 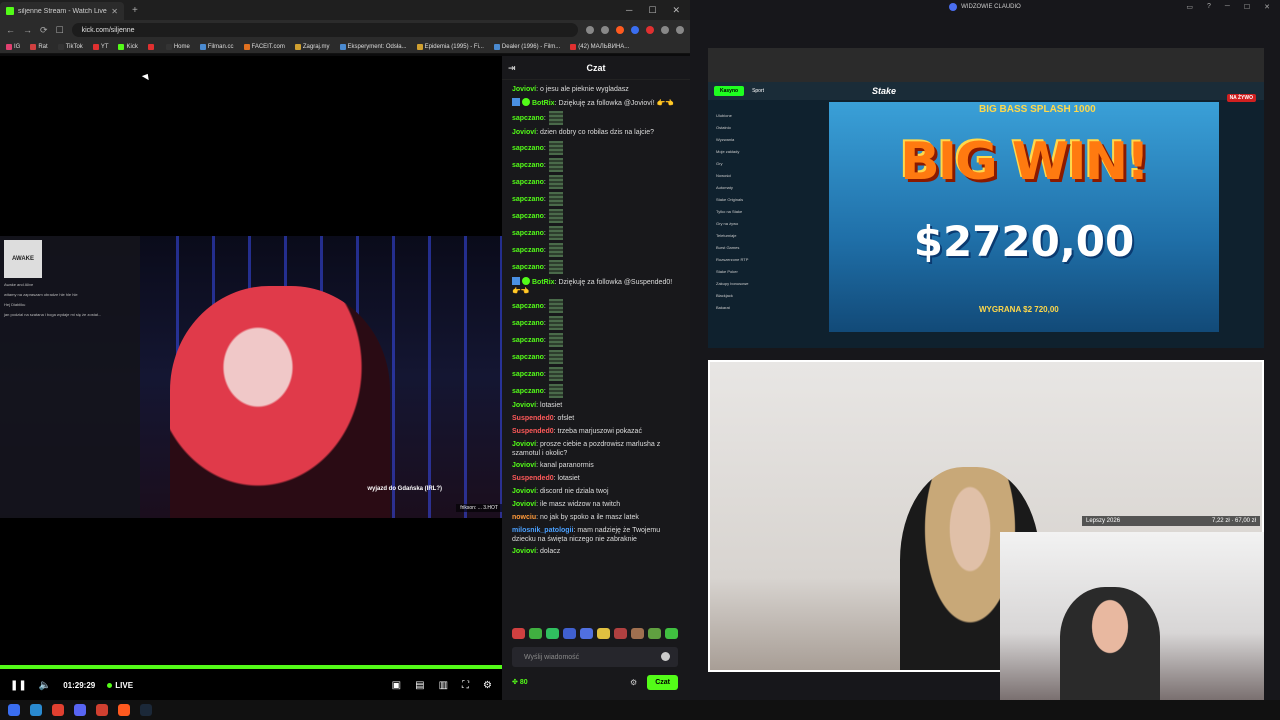 What do you see at coordinates (10, 30) in the screenshot?
I see `back-icon: ←` at bounding box center [10, 30].